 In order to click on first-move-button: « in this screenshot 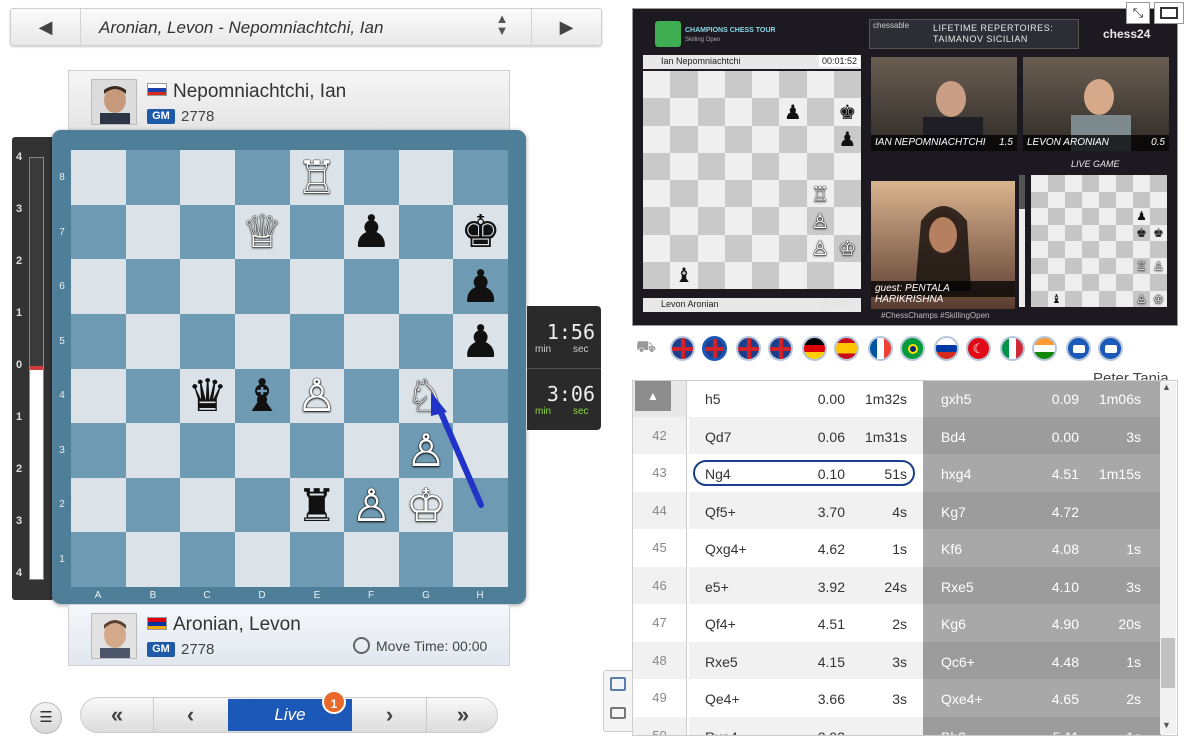, I will do `click(117, 715)`.